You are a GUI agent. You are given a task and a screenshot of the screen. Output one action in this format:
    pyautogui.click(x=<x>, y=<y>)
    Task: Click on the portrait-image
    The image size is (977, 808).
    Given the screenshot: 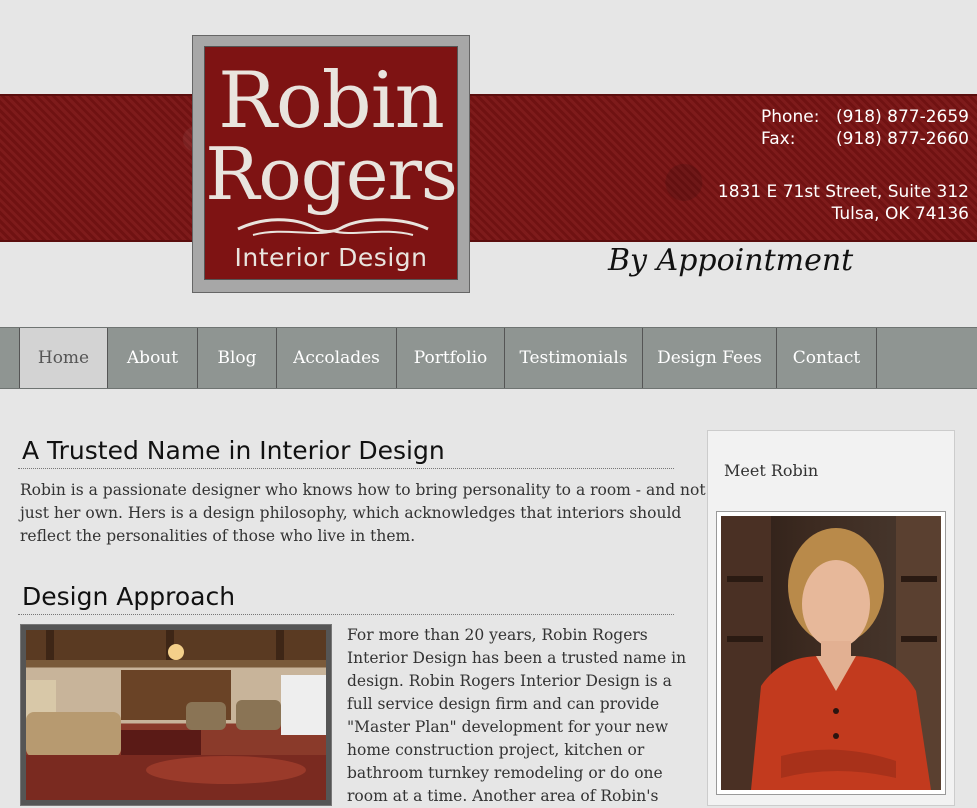 What is the action you would take?
    pyautogui.click(x=831, y=653)
    